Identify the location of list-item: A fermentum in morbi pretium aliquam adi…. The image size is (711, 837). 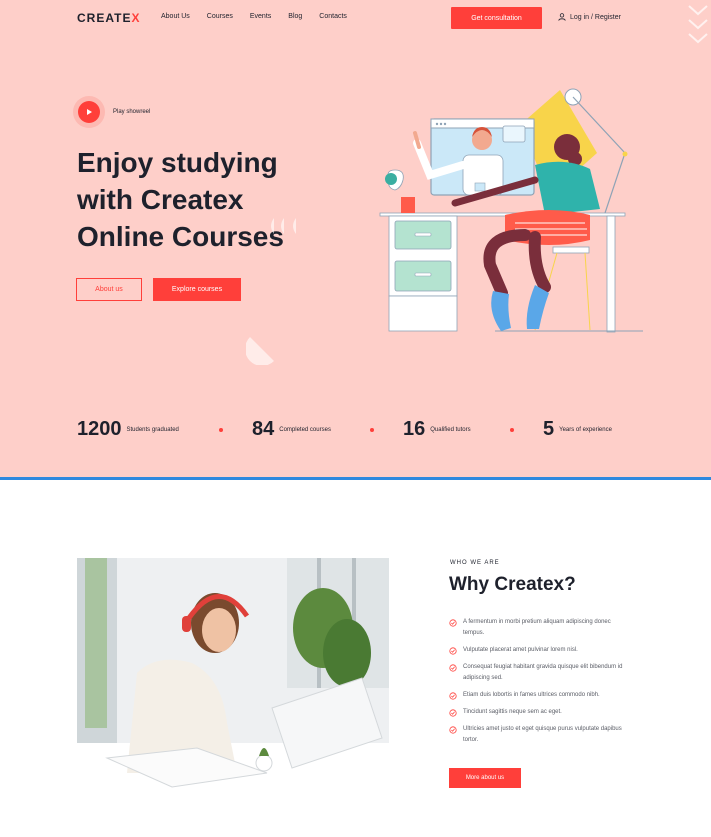
(539, 628).